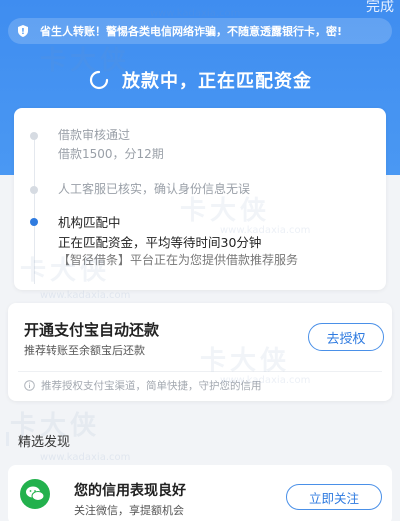  I want to click on autopay-divider, so click(200, 371).